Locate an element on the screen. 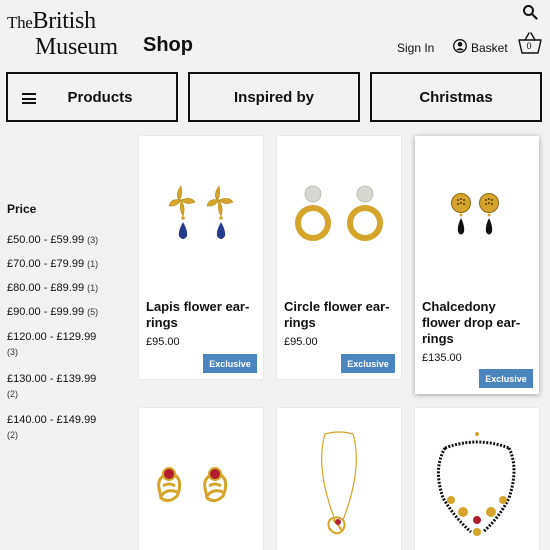 This screenshot has height=550, width=550. logo-the: The is located at coordinates (20, 22).